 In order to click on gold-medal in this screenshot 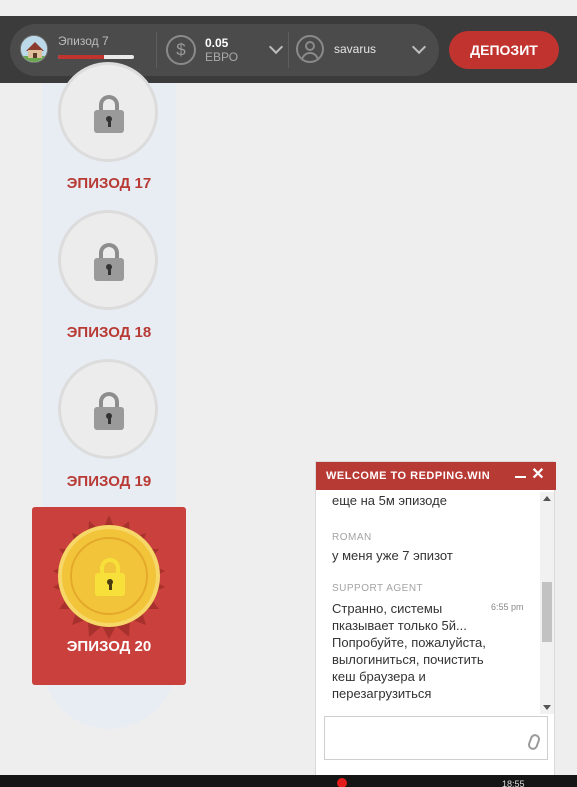, I will do `click(109, 576)`.